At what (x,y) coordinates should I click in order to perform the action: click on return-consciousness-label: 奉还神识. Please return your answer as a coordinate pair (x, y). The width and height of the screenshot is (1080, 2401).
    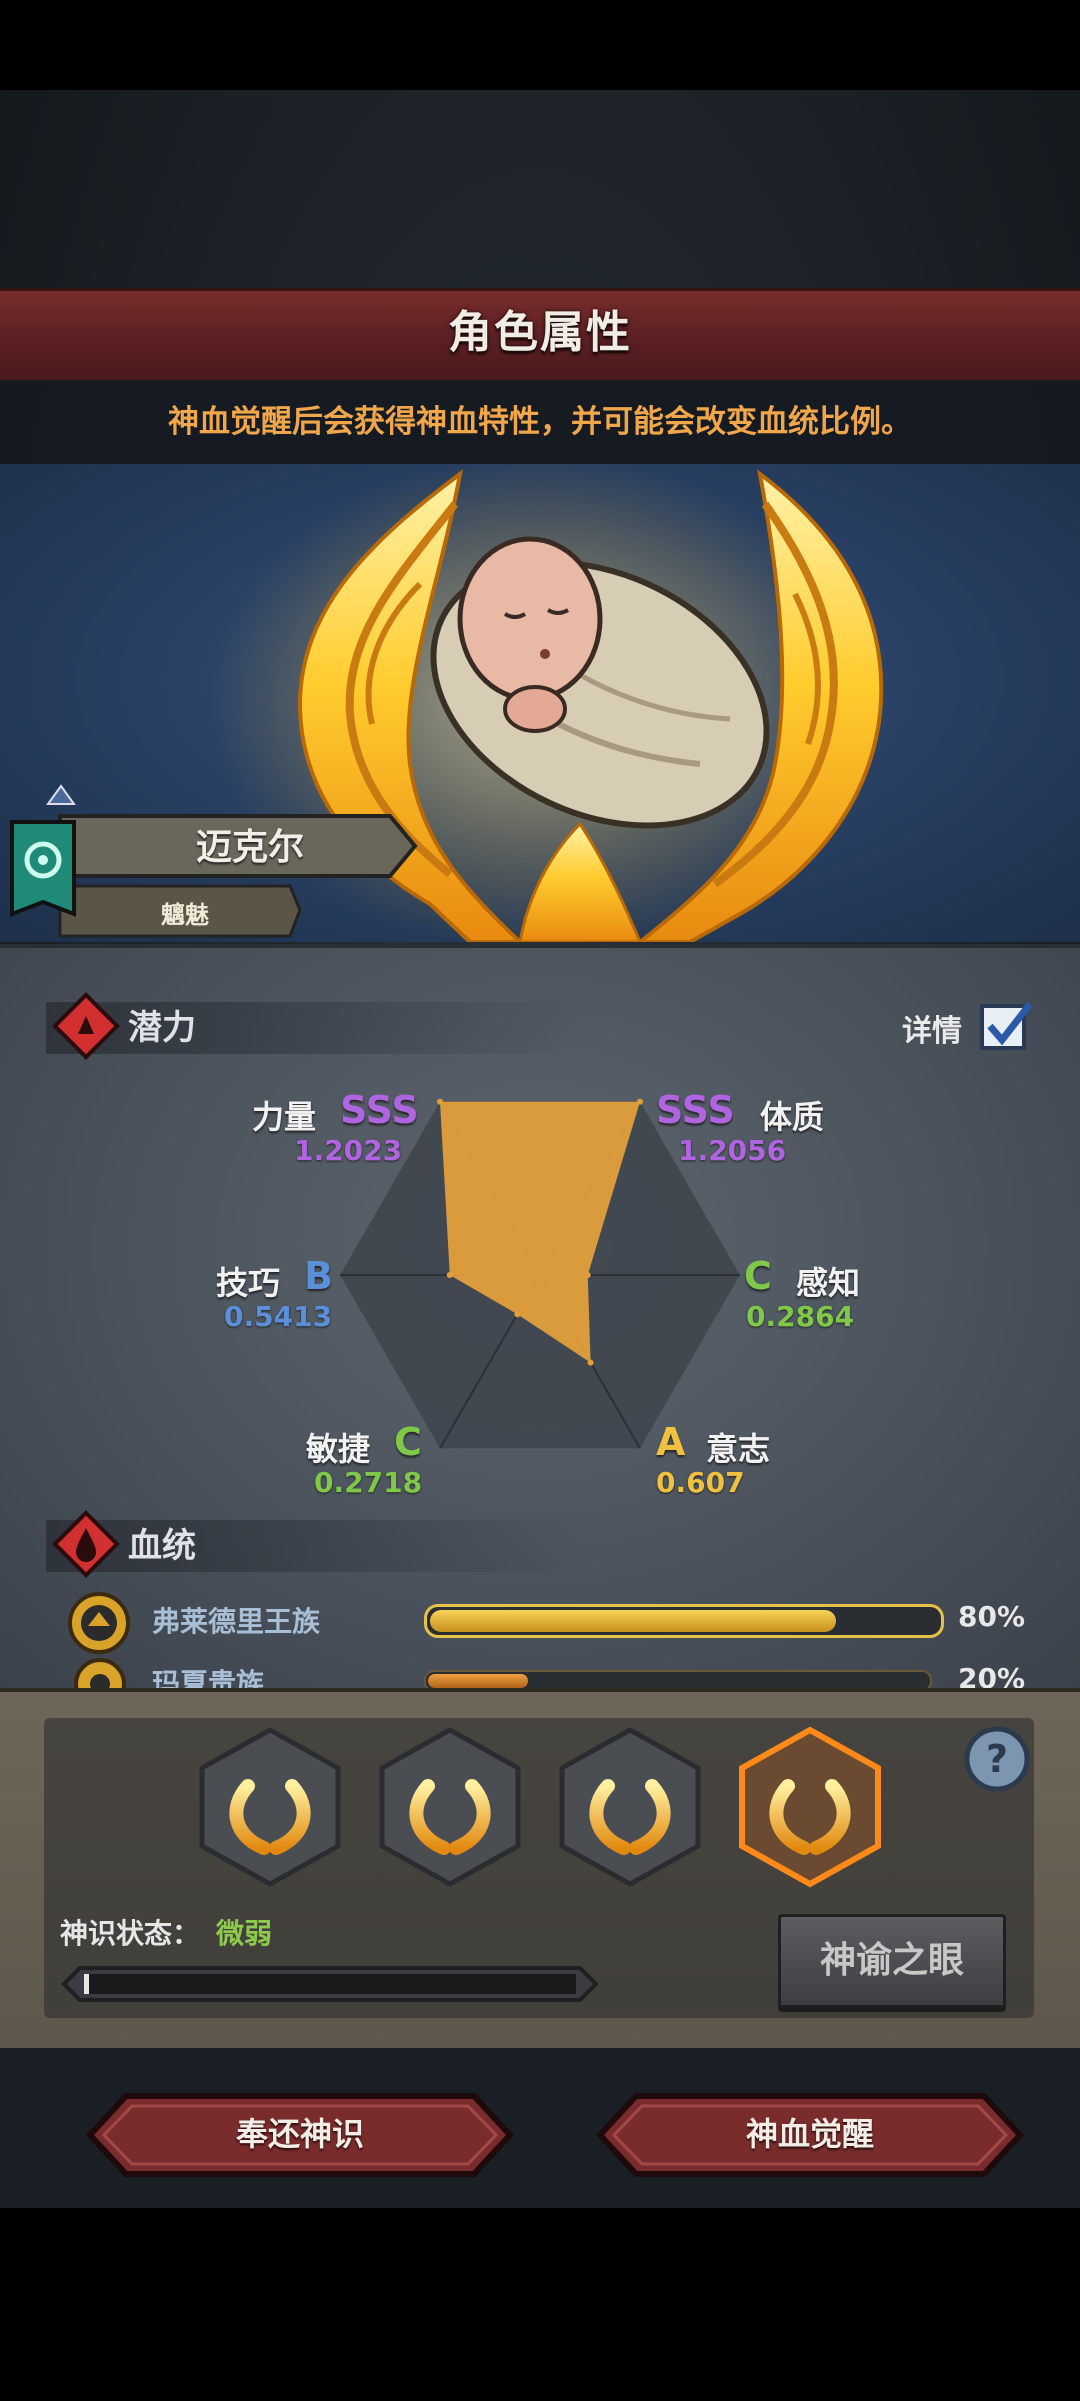
    Looking at the image, I should click on (299, 2134).